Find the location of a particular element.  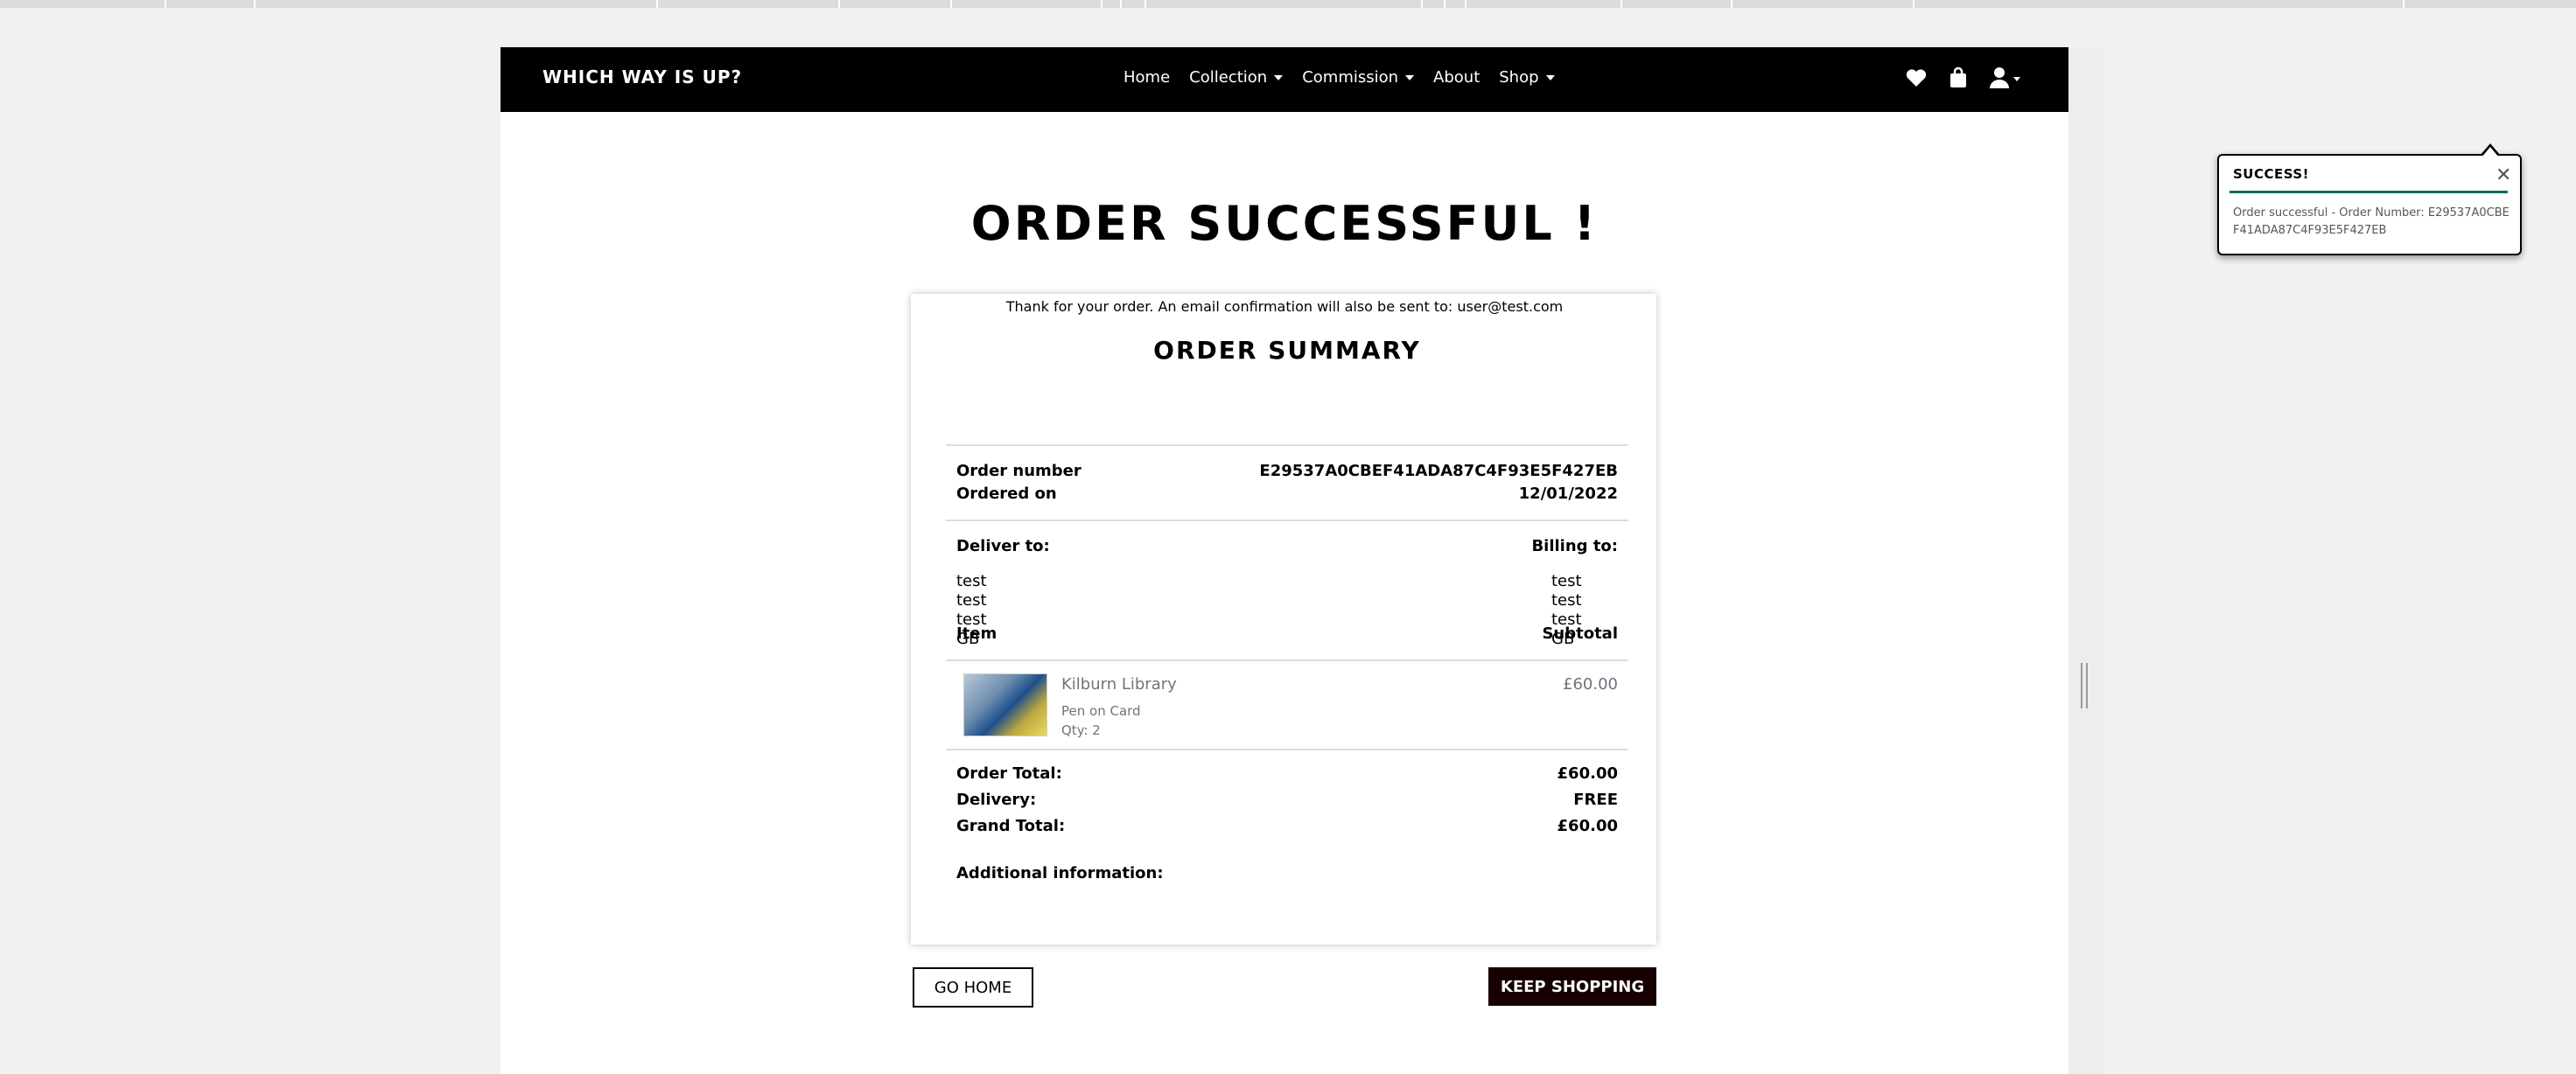

items-header-row: Item Subtotal is located at coordinates (1287, 633).